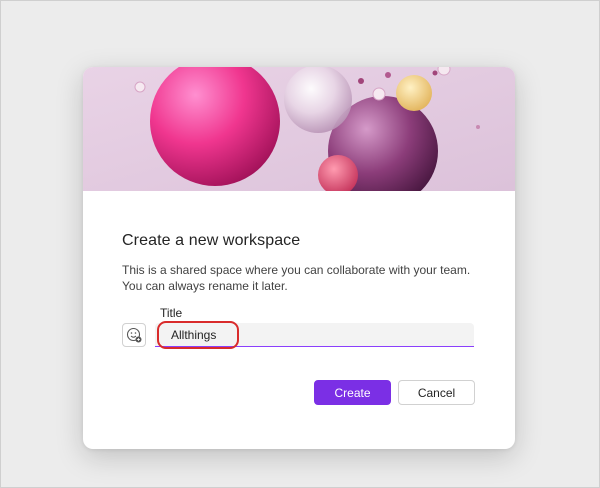 This screenshot has width=600, height=488. What do you see at coordinates (211, 240) in the screenshot?
I see `dialog-title: Create a new workspace` at bounding box center [211, 240].